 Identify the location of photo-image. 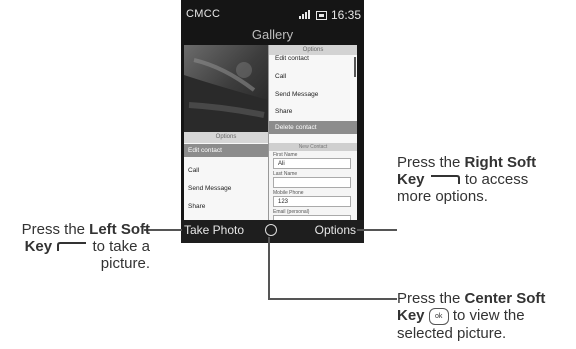
(226, 88).